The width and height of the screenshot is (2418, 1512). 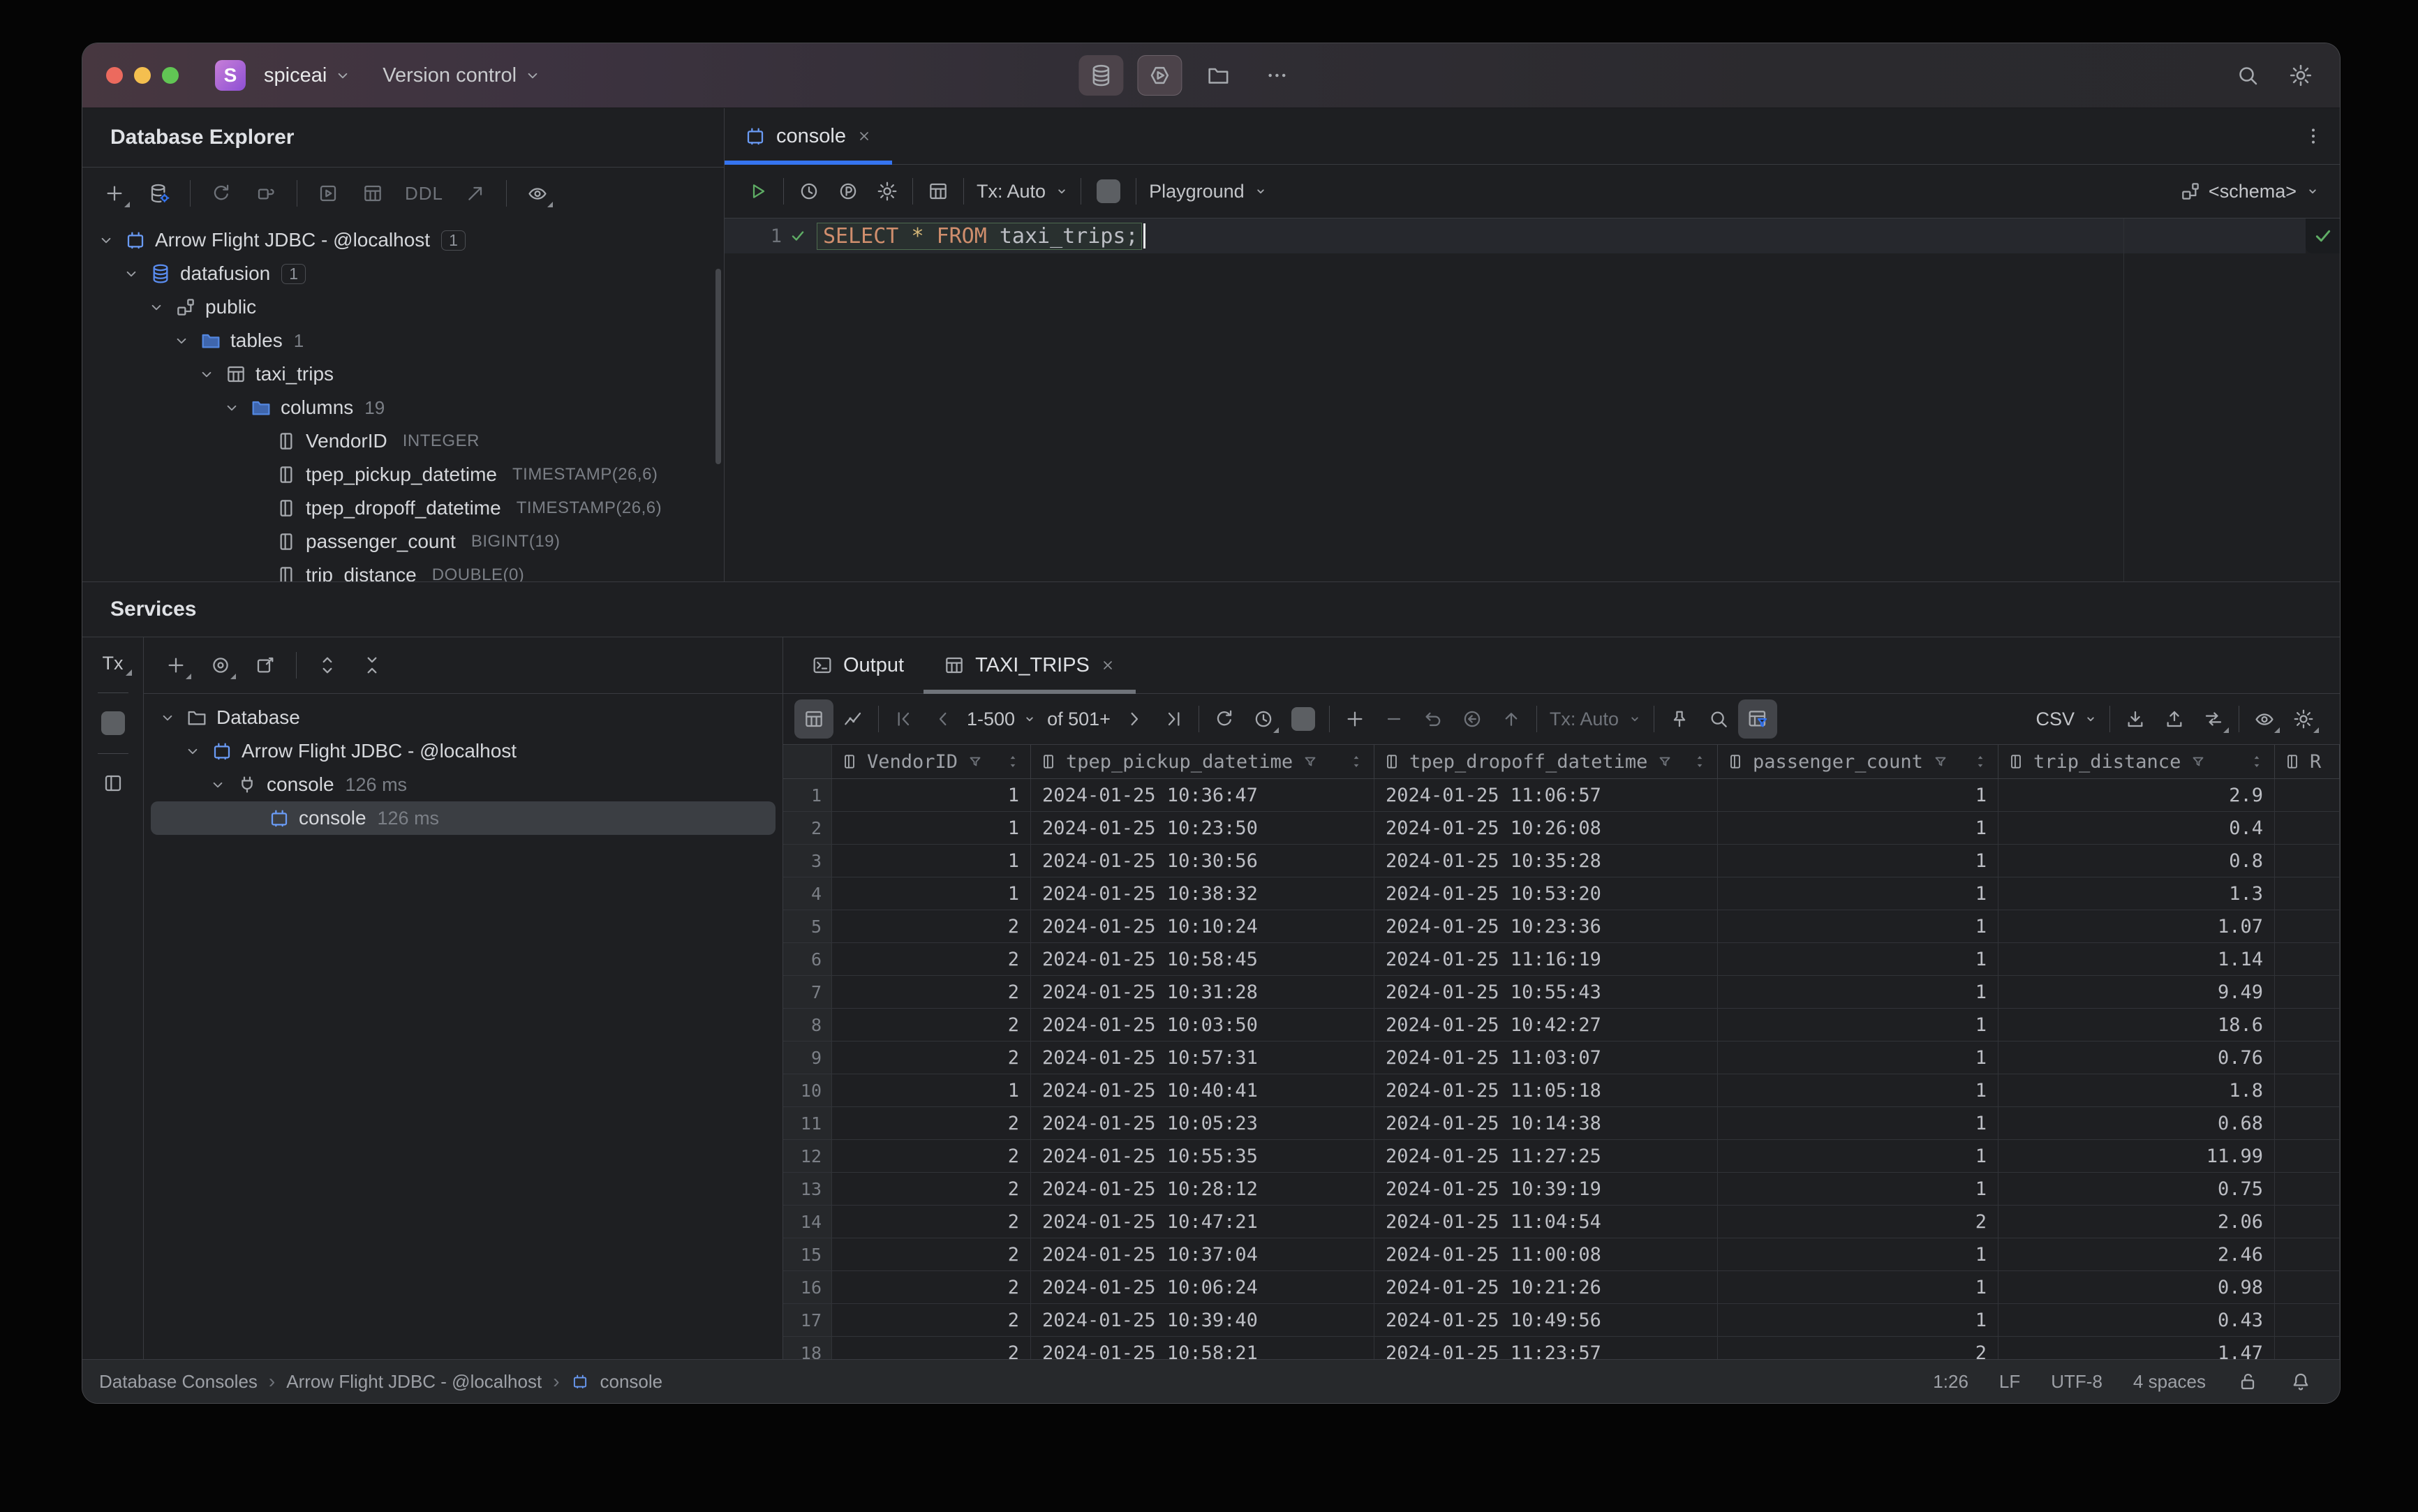 What do you see at coordinates (2300, 75) in the screenshot?
I see `settings-gear-icon` at bounding box center [2300, 75].